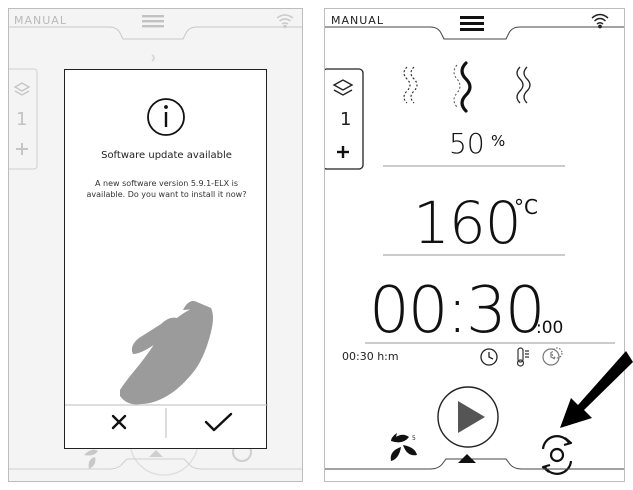  What do you see at coordinates (213, 426) in the screenshot?
I see `confirm-button` at bounding box center [213, 426].